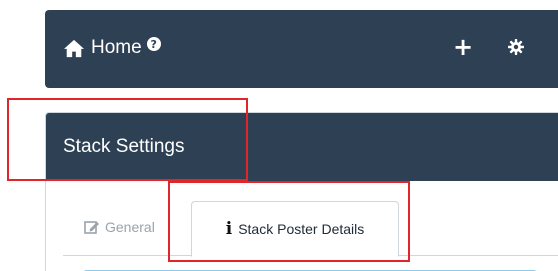 The image size is (558, 271). Describe the element at coordinates (116, 47) in the screenshot. I see `home-title: Home` at that location.